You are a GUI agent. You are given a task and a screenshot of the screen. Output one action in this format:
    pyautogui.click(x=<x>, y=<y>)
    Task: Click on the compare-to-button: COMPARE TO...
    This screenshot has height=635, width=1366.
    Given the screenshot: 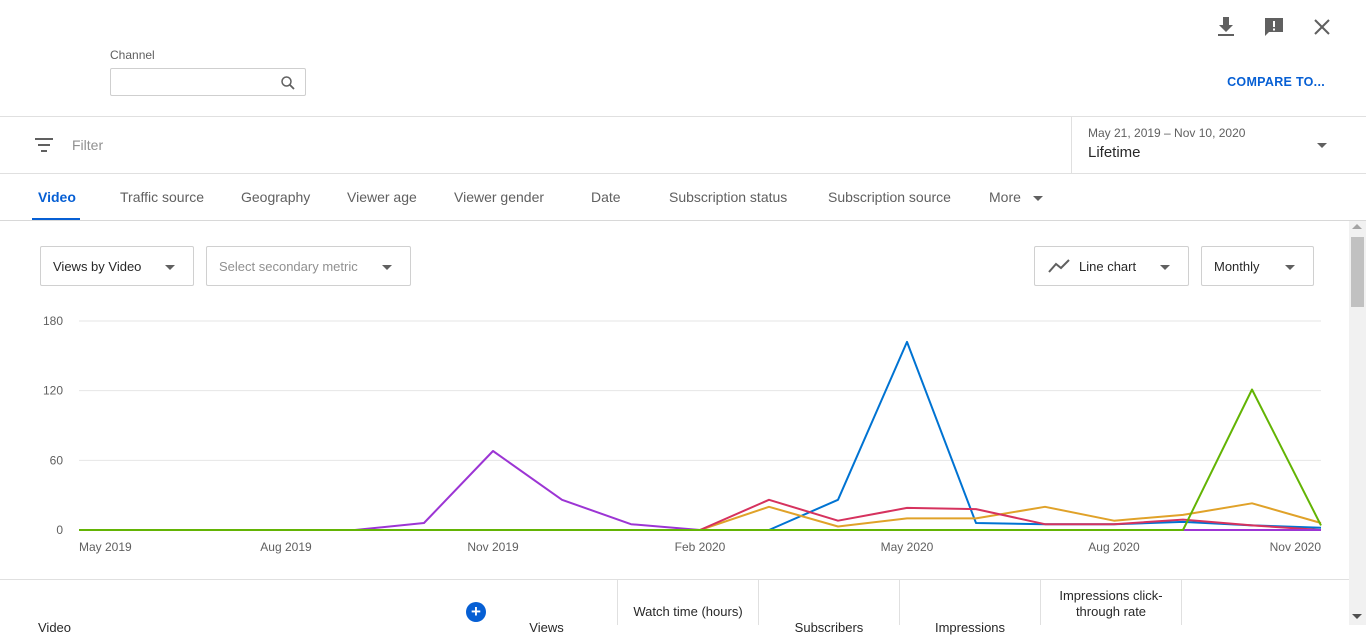 What is the action you would take?
    pyautogui.click(x=1276, y=82)
    